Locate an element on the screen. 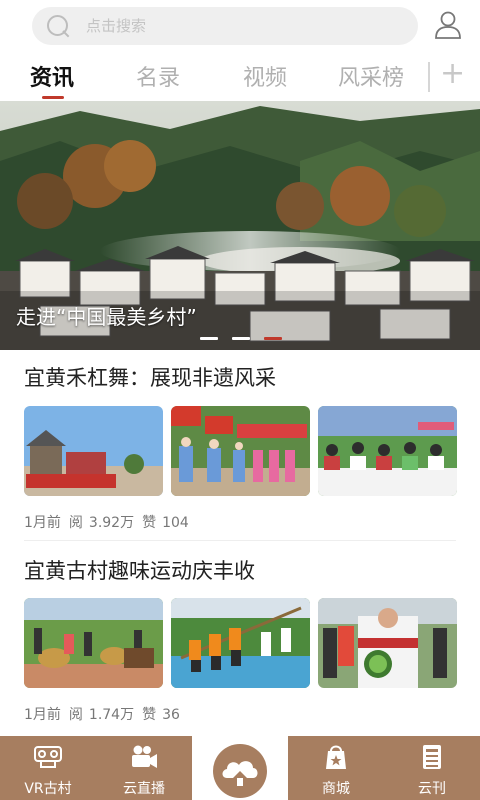 The width and height of the screenshot is (480, 800). user-profile-button is located at coordinates (448, 25).